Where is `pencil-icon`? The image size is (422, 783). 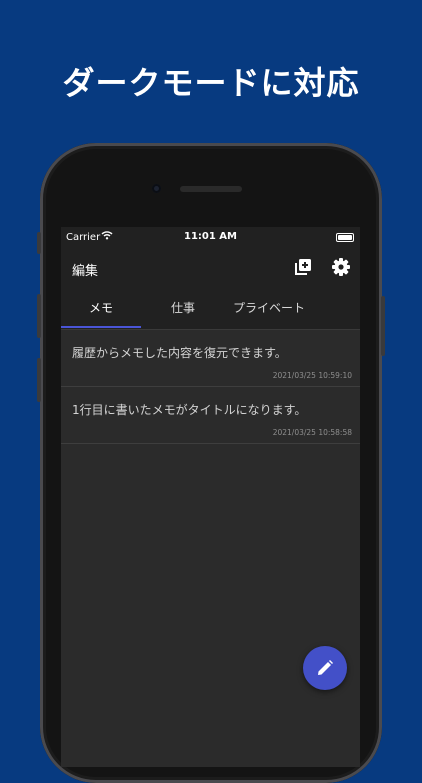 pencil-icon is located at coordinates (325, 667).